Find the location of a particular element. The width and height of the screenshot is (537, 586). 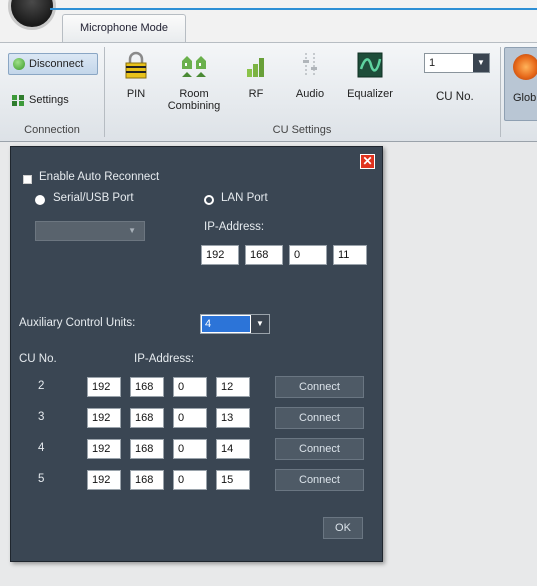

ip-octet-1-input: 192 is located at coordinates (220, 255).